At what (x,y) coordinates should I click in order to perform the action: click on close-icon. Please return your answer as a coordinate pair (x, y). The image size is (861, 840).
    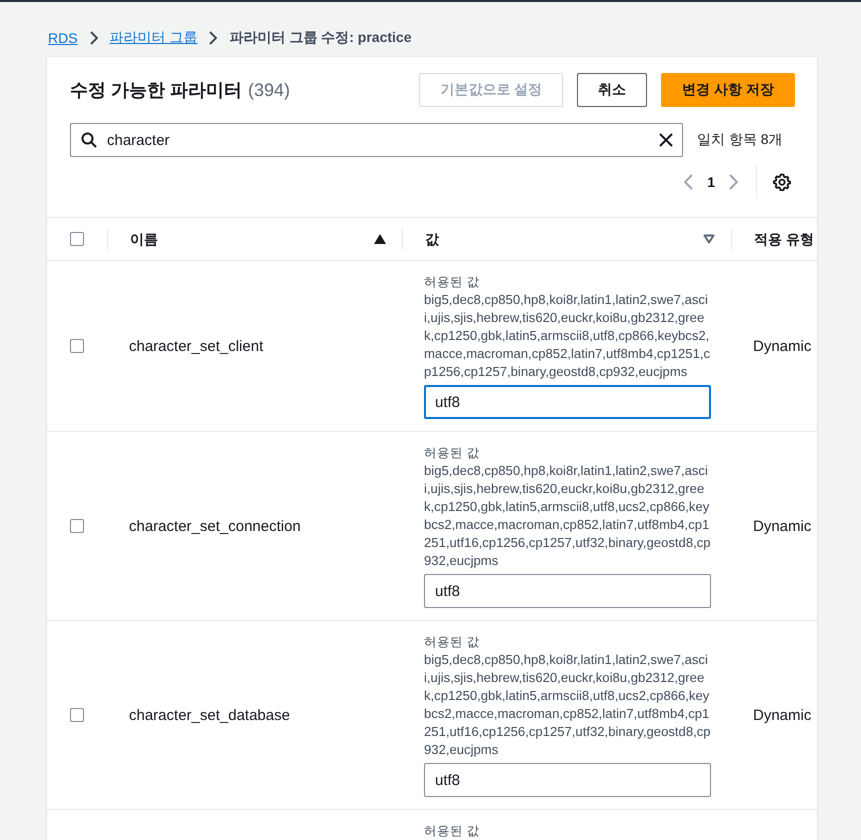
    Looking at the image, I should click on (666, 140).